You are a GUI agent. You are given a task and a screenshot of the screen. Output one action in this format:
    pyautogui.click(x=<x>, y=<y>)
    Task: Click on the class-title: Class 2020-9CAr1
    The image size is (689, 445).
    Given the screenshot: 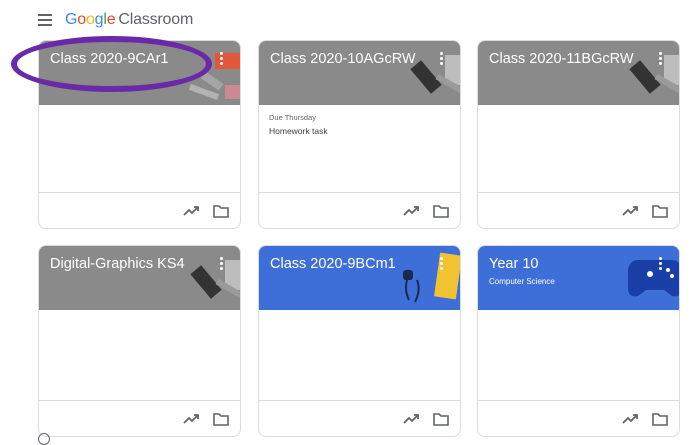 What is the action you would take?
    pyautogui.click(x=109, y=59)
    